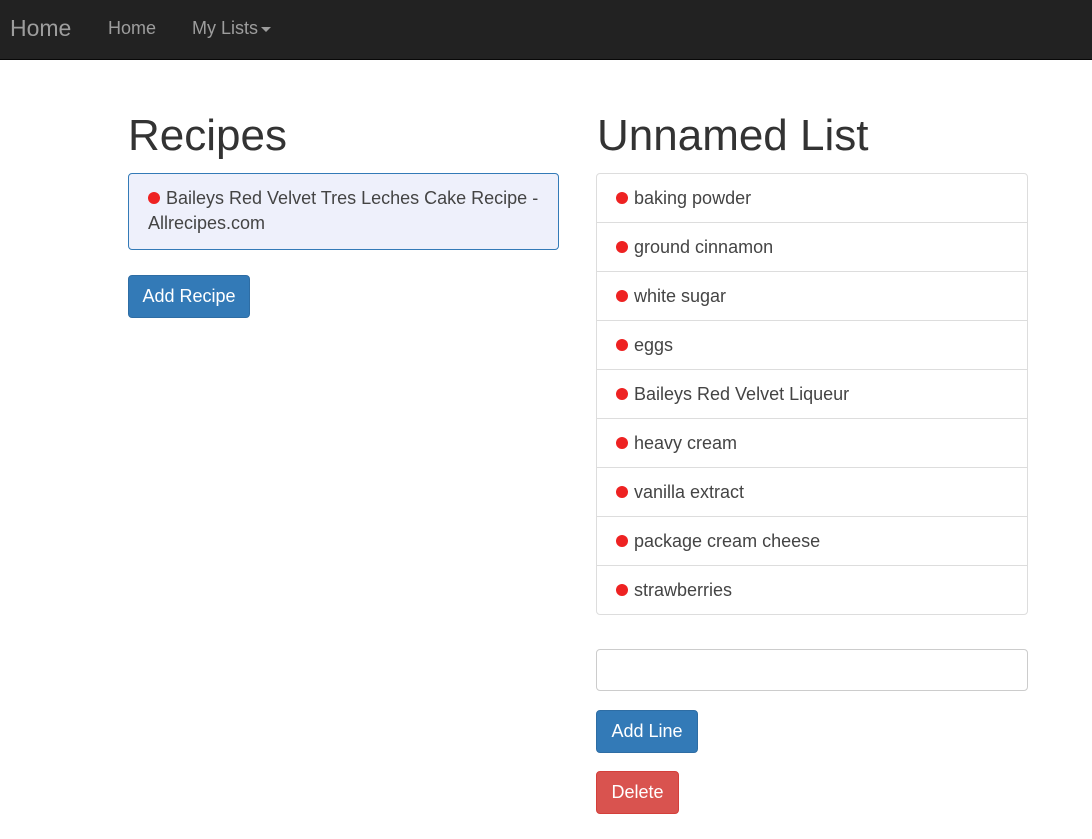 The height and width of the screenshot is (839, 1092). I want to click on nav-dropdown-label: My Lists, so click(225, 28).